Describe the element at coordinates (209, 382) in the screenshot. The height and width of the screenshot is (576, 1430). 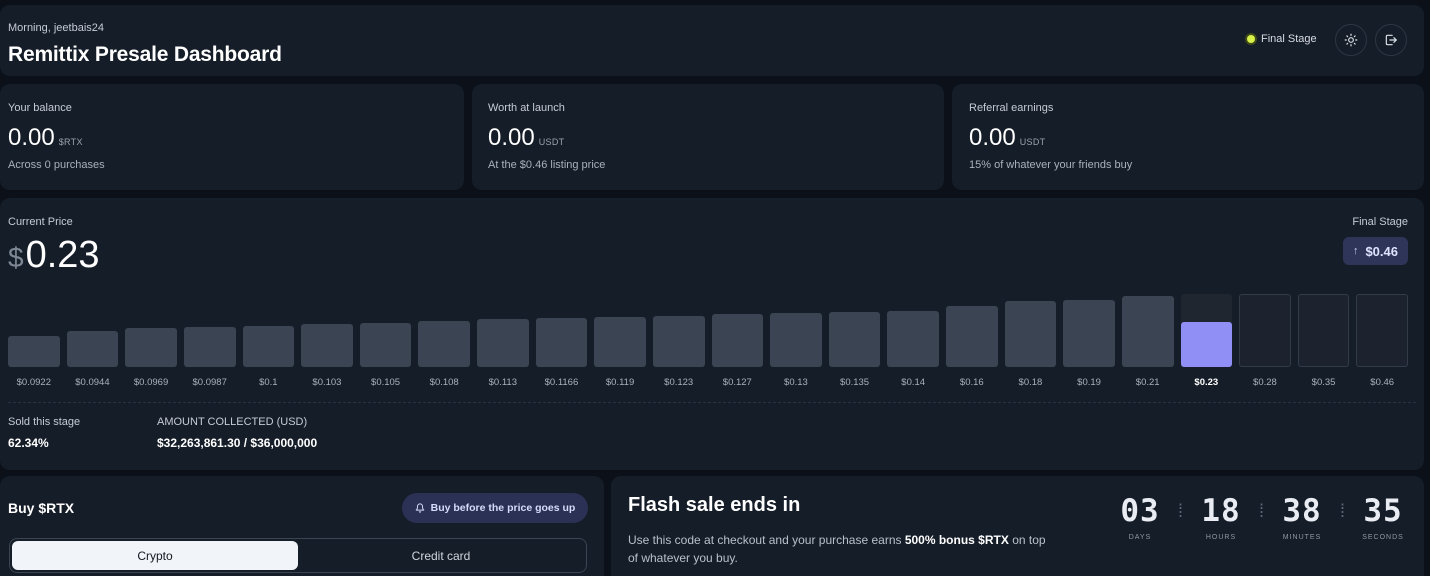
I see `bar-label: $0.0987` at that location.